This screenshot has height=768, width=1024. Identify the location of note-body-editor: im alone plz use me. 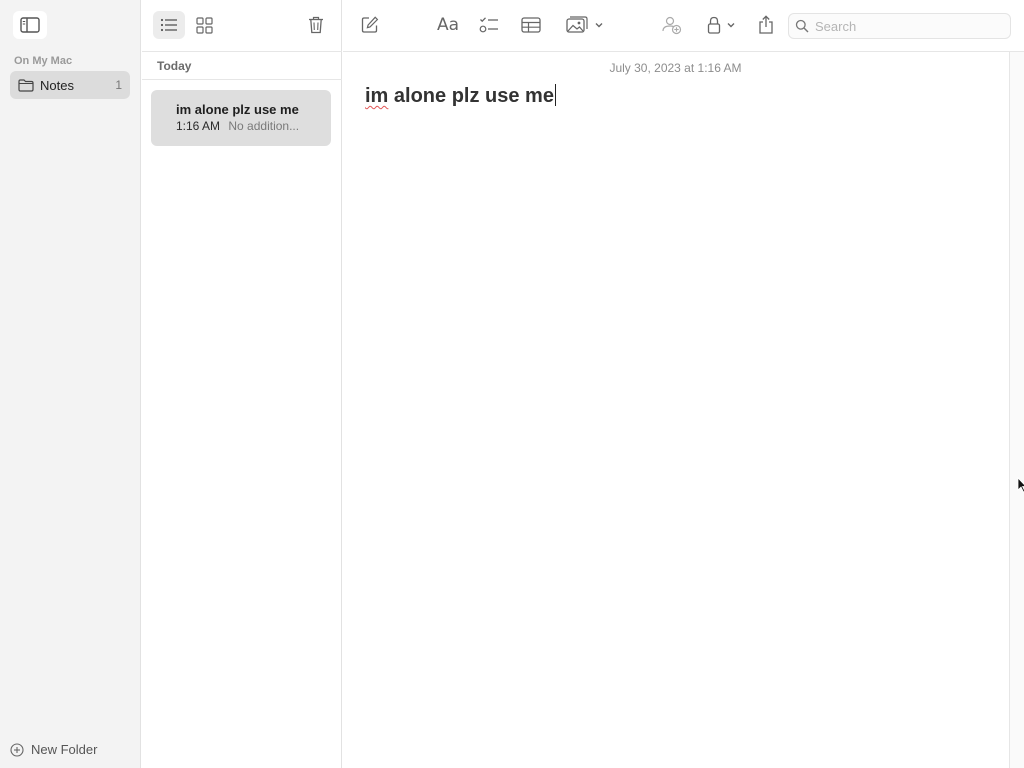
(460, 96).